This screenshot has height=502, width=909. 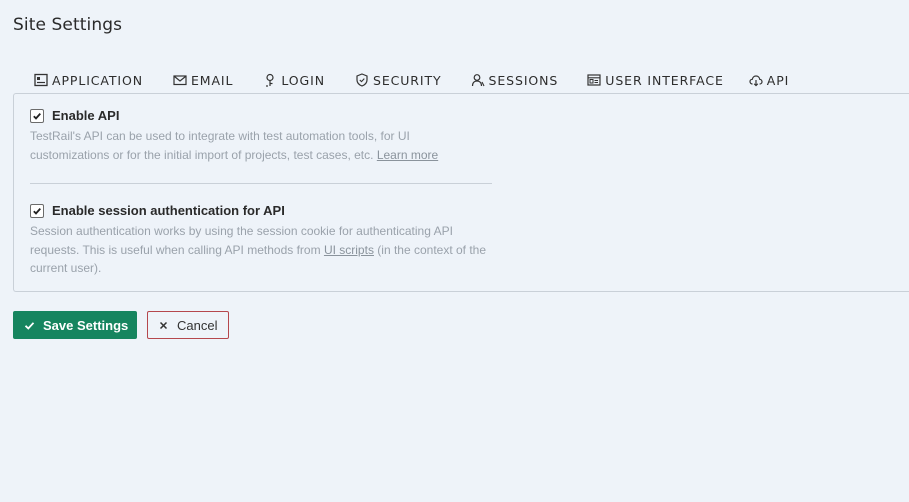 I want to click on tab-label: EMAIL, so click(x=212, y=80).